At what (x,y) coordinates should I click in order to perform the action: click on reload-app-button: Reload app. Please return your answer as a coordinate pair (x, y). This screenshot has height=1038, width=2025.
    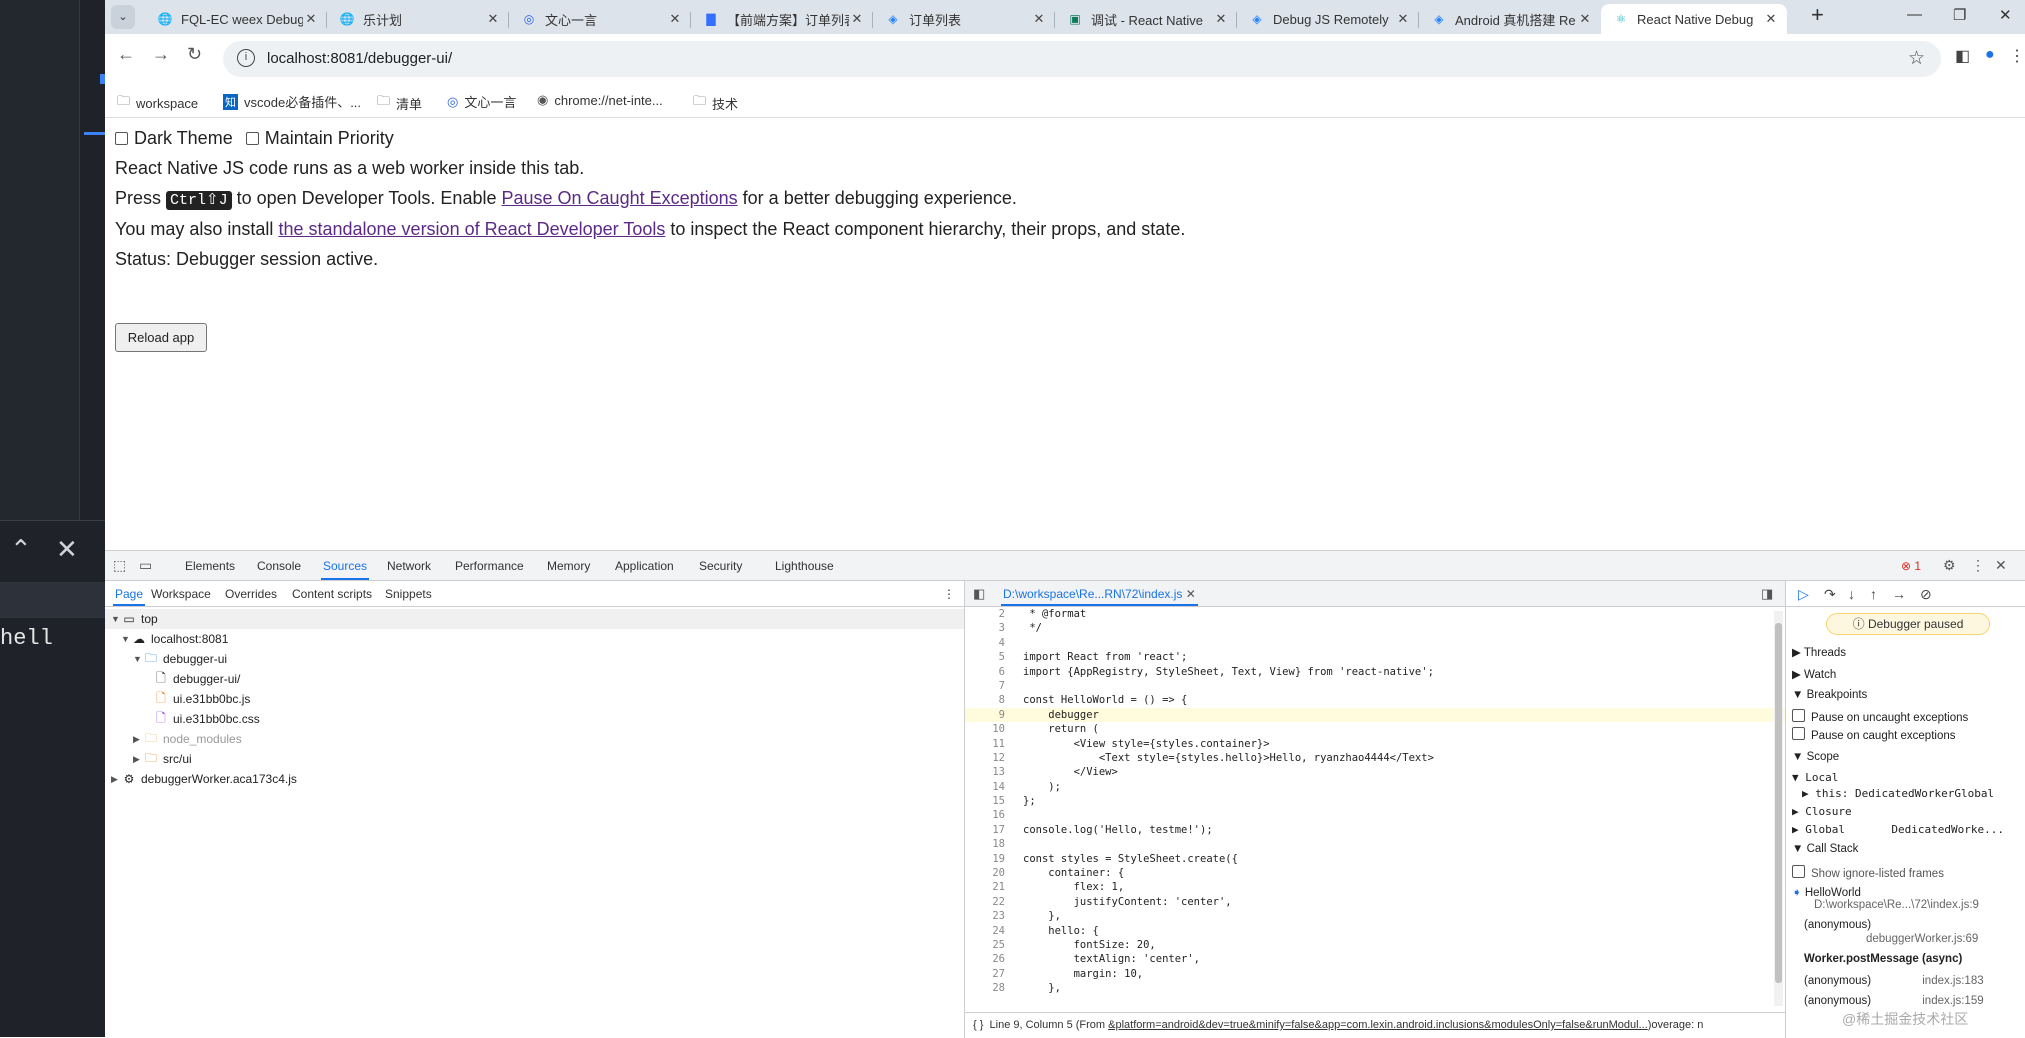
    Looking at the image, I should click on (161, 337).